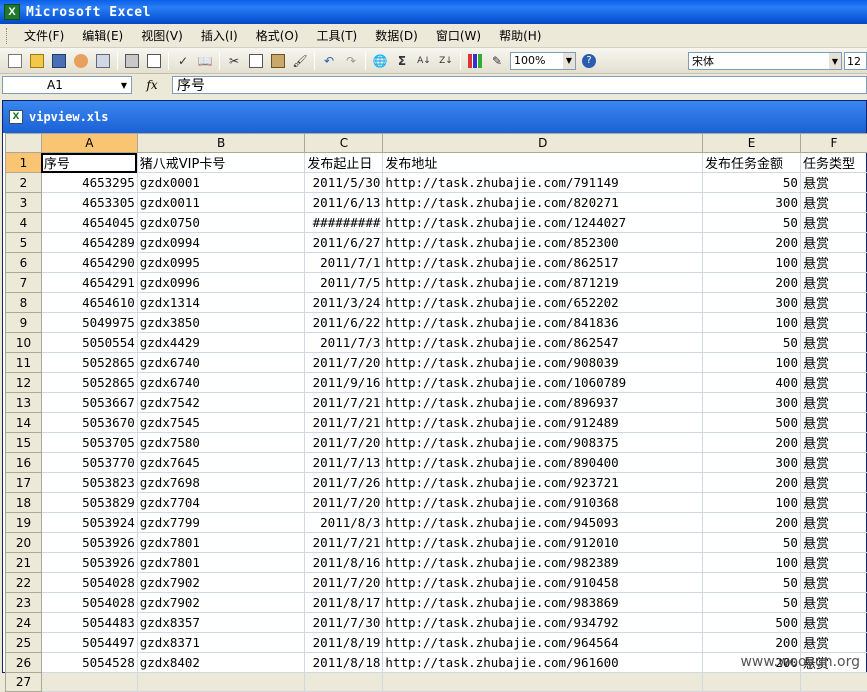 The width and height of the screenshot is (867, 692). I want to click on table-cell: http://task.zhubajie.com/910368, so click(543, 503).